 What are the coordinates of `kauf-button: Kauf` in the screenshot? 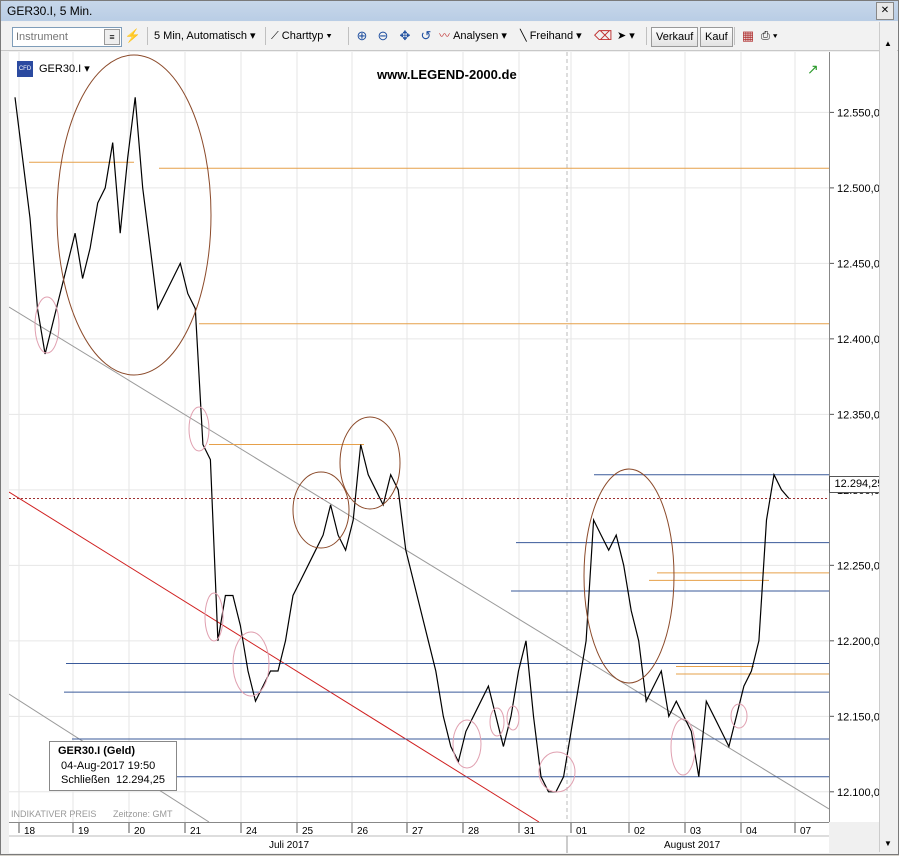 It's located at (716, 37).